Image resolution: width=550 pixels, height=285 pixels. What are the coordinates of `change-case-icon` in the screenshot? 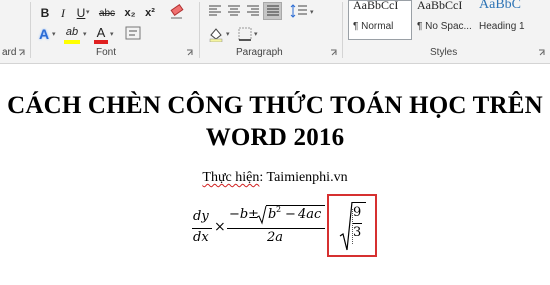 It's located at (134, 33).